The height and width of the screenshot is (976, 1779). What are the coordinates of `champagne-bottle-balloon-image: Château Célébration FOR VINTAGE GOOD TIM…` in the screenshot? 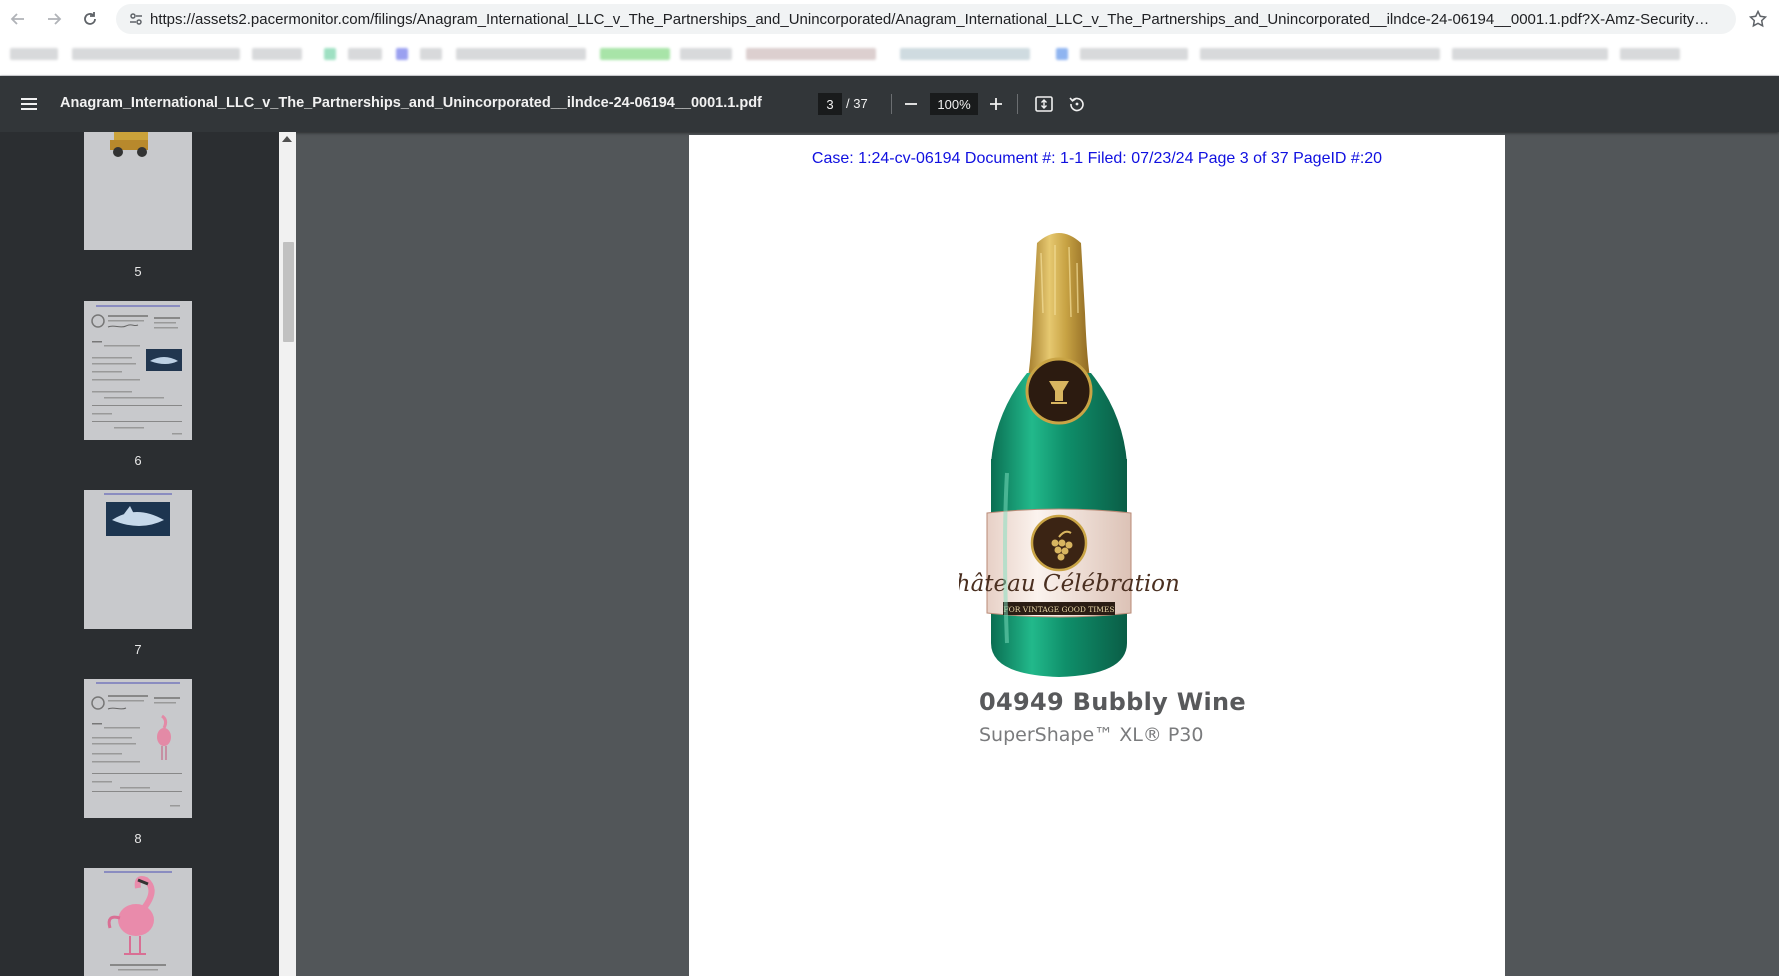 It's located at (1069, 455).